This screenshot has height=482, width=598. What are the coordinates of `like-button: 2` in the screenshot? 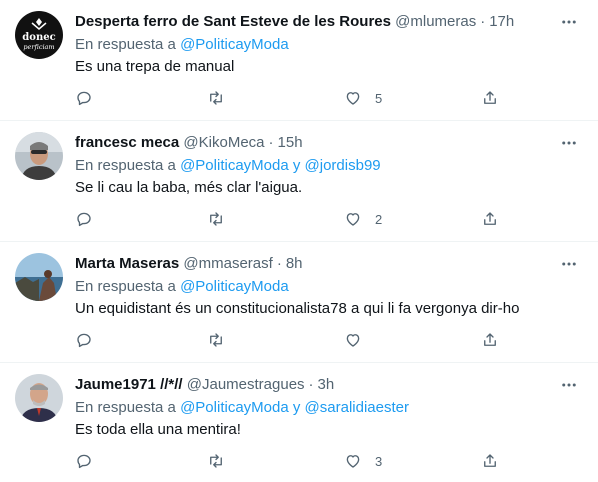 It's located at (363, 219).